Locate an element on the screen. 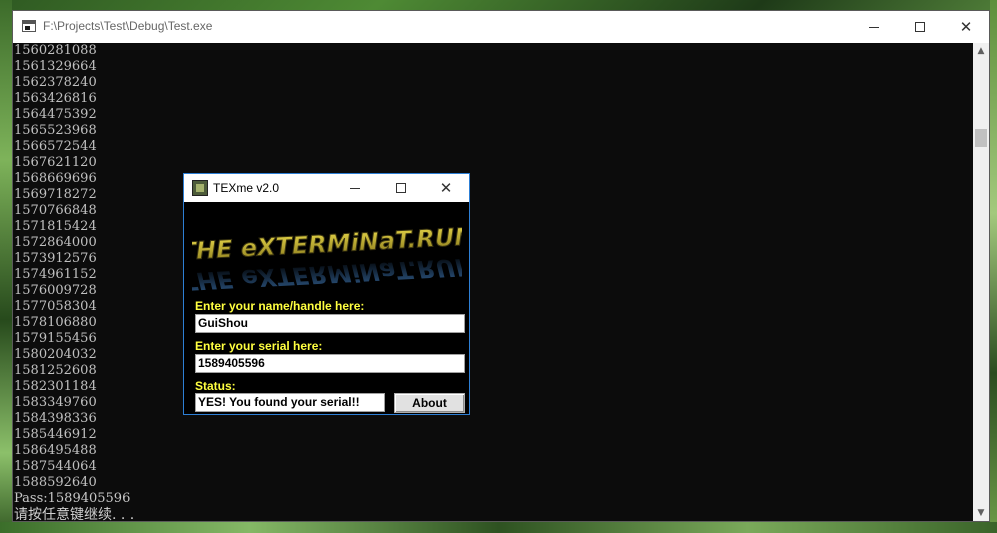  console-minimize-button is located at coordinates (874, 27).